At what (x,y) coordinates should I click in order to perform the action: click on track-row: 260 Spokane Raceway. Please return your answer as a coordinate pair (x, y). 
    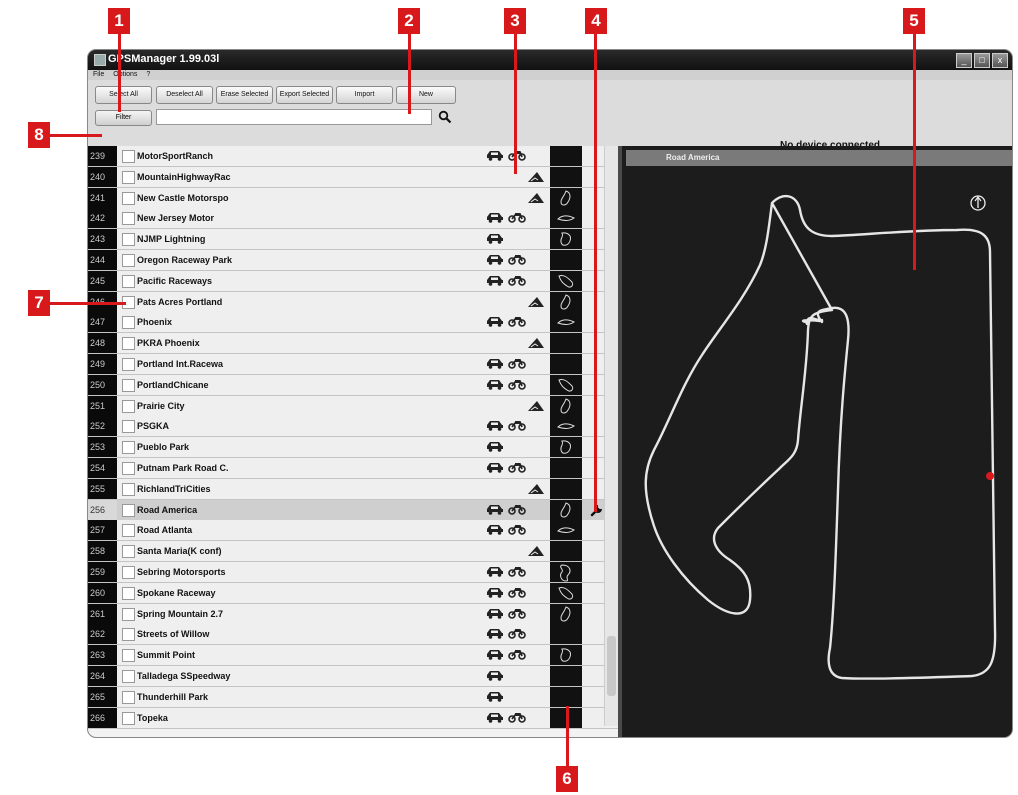
    Looking at the image, I should click on (353, 593).